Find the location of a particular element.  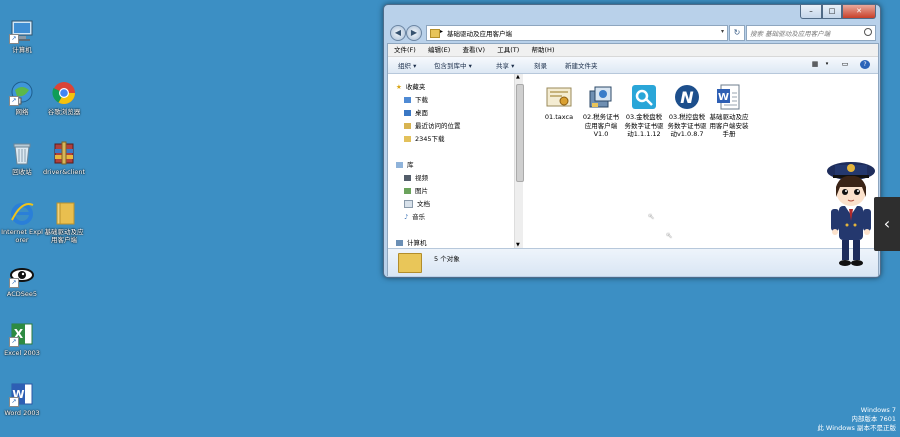

file-name: 03.税控盘税务数字证书驱动v1.0.8.7 is located at coordinates (687, 125).